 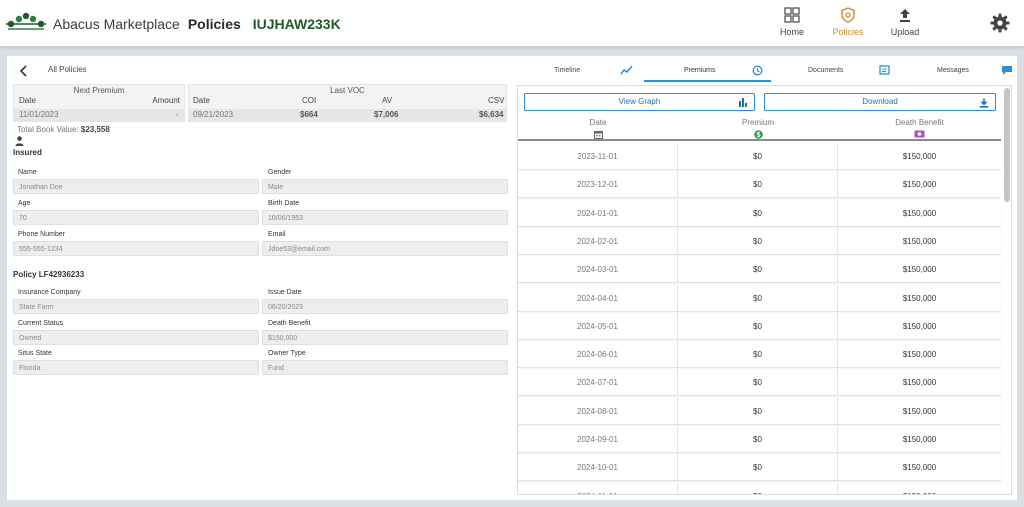 I want to click on settings-gear-icon, so click(x=1000, y=23).